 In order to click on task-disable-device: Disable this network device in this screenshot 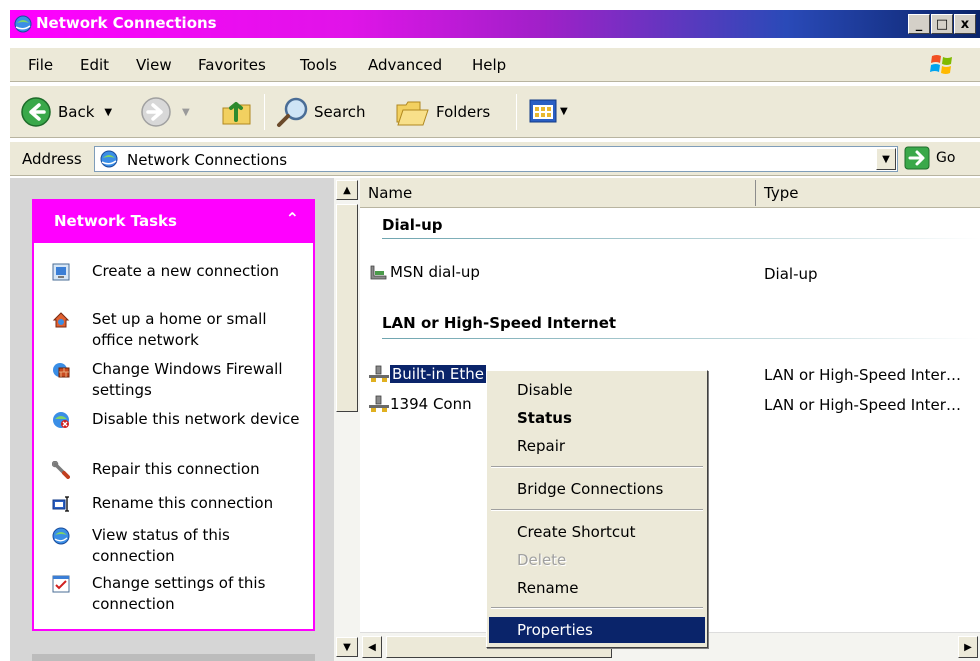, I will do `click(179, 419)`.